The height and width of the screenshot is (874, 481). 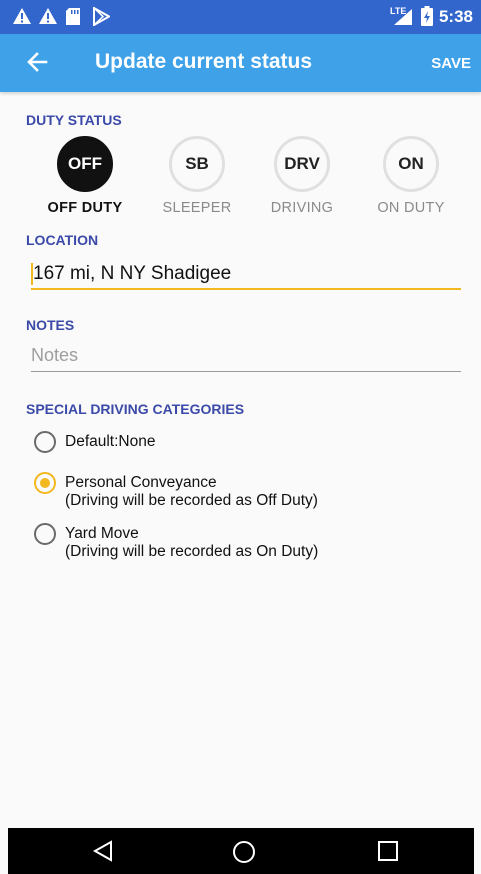 What do you see at coordinates (55, 355) in the screenshot?
I see `notes-placeholder: Notes` at bounding box center [55, 355].